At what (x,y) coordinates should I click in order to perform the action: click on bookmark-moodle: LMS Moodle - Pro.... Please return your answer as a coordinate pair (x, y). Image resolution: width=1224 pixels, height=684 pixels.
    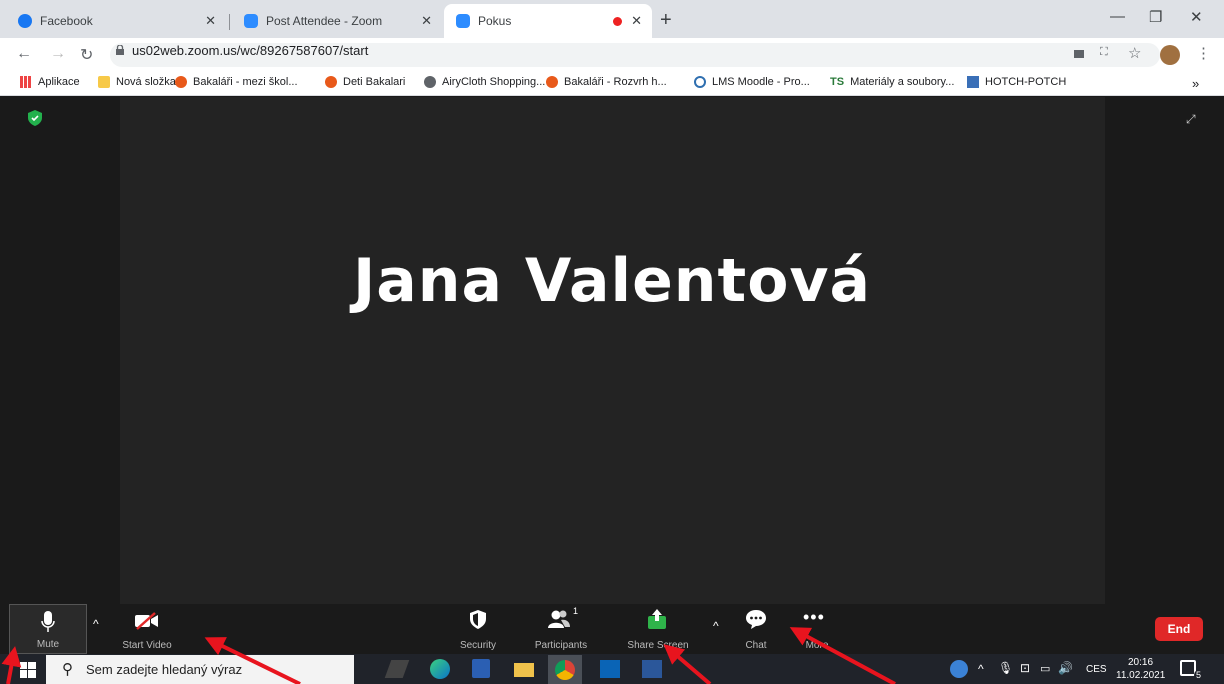
    Looking at the image, I should click on (752, 82).